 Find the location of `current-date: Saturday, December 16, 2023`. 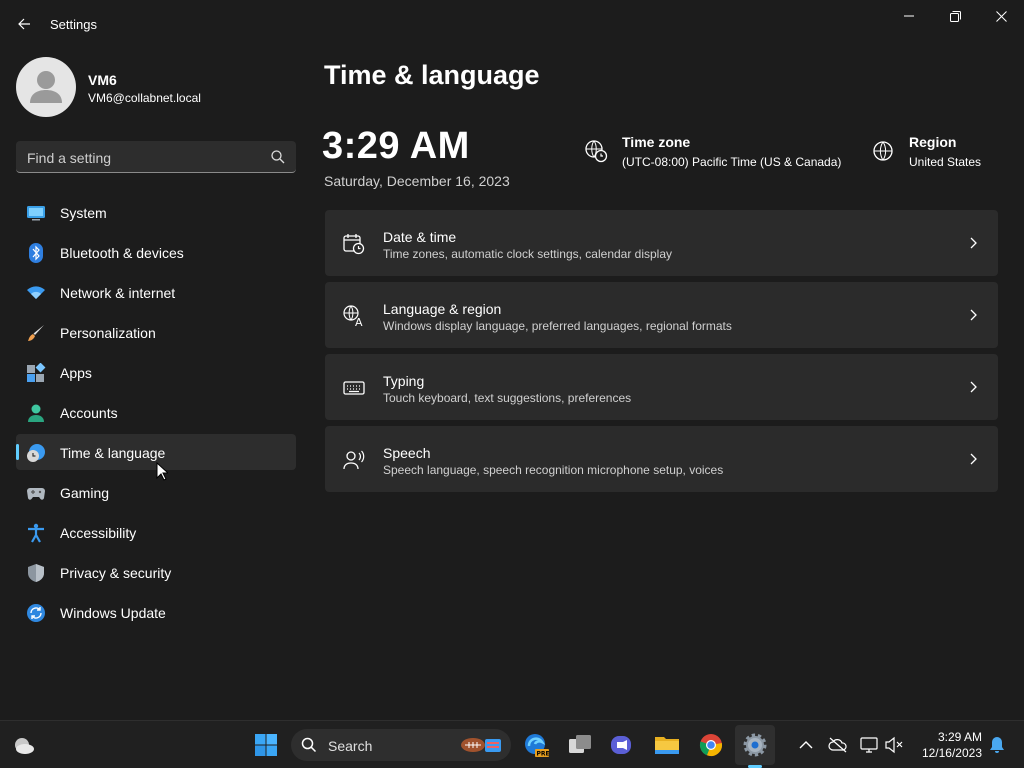

current-date: Saturday, December 16, 2023 is located at coordinates (417, 181).